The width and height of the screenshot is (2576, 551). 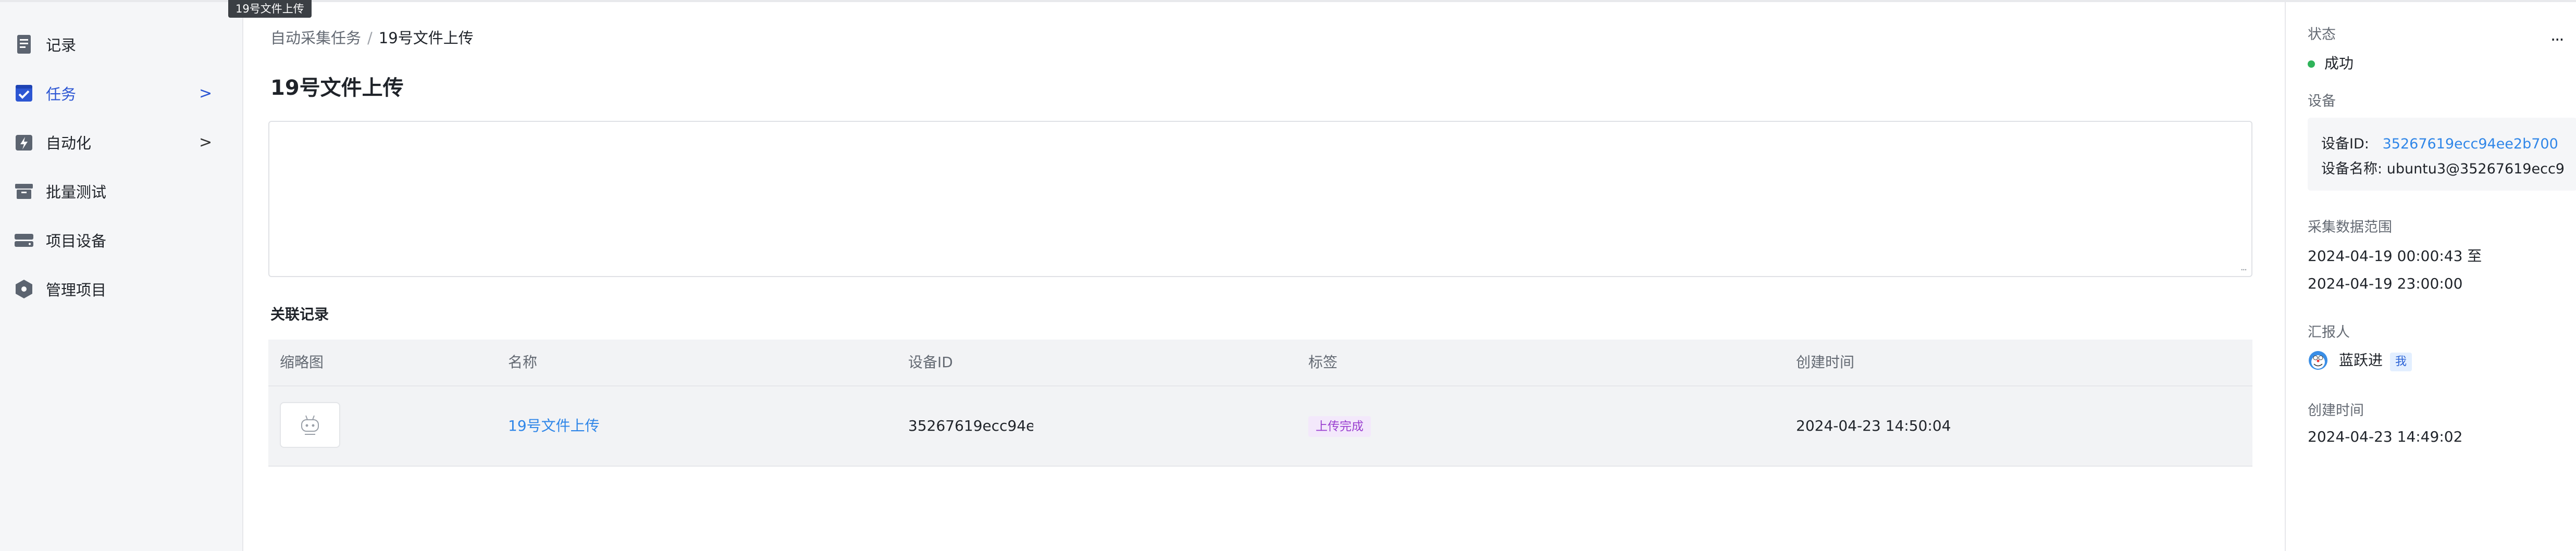 What do you see at coordinates (121, 191) in the screenshot?
I see `sidebar-item-batch-test: 批量测试` at bounding box center [121, 191].